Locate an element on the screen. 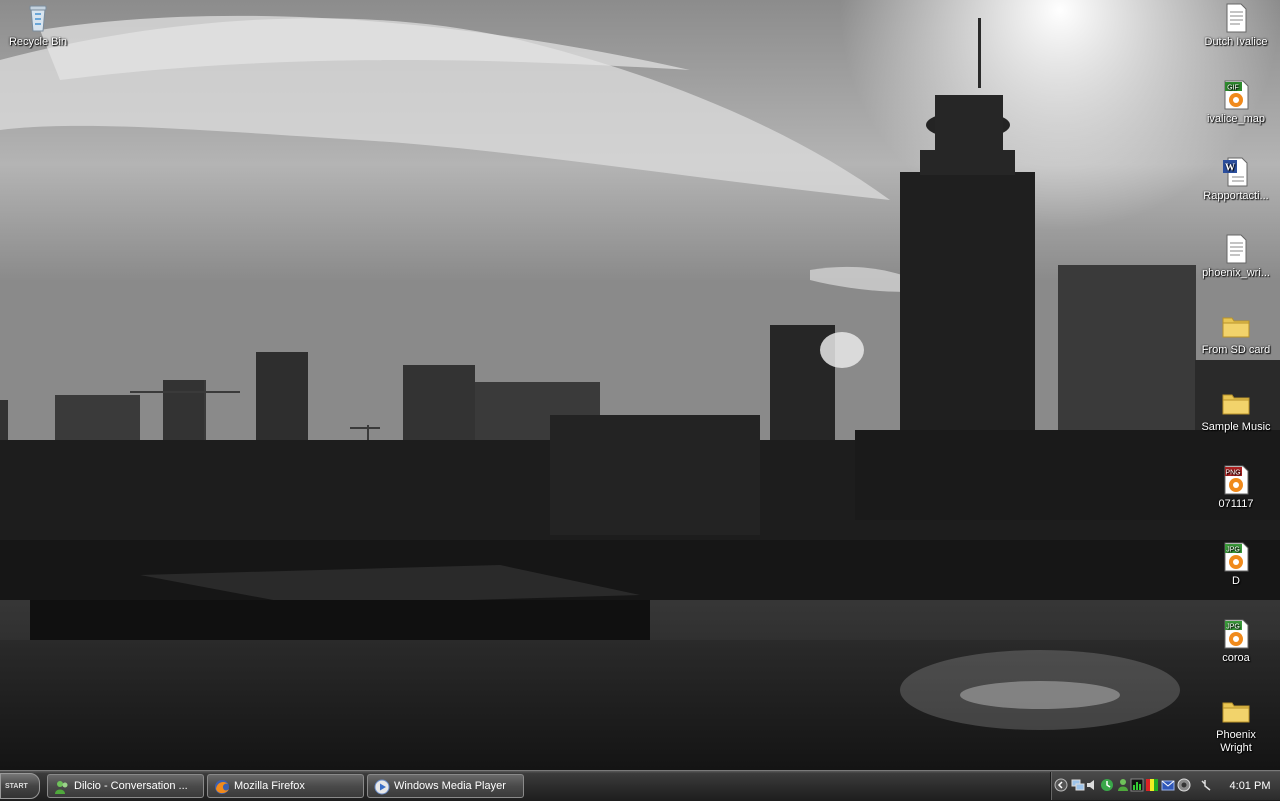  power-icon is located at coordinates (1206, 785).